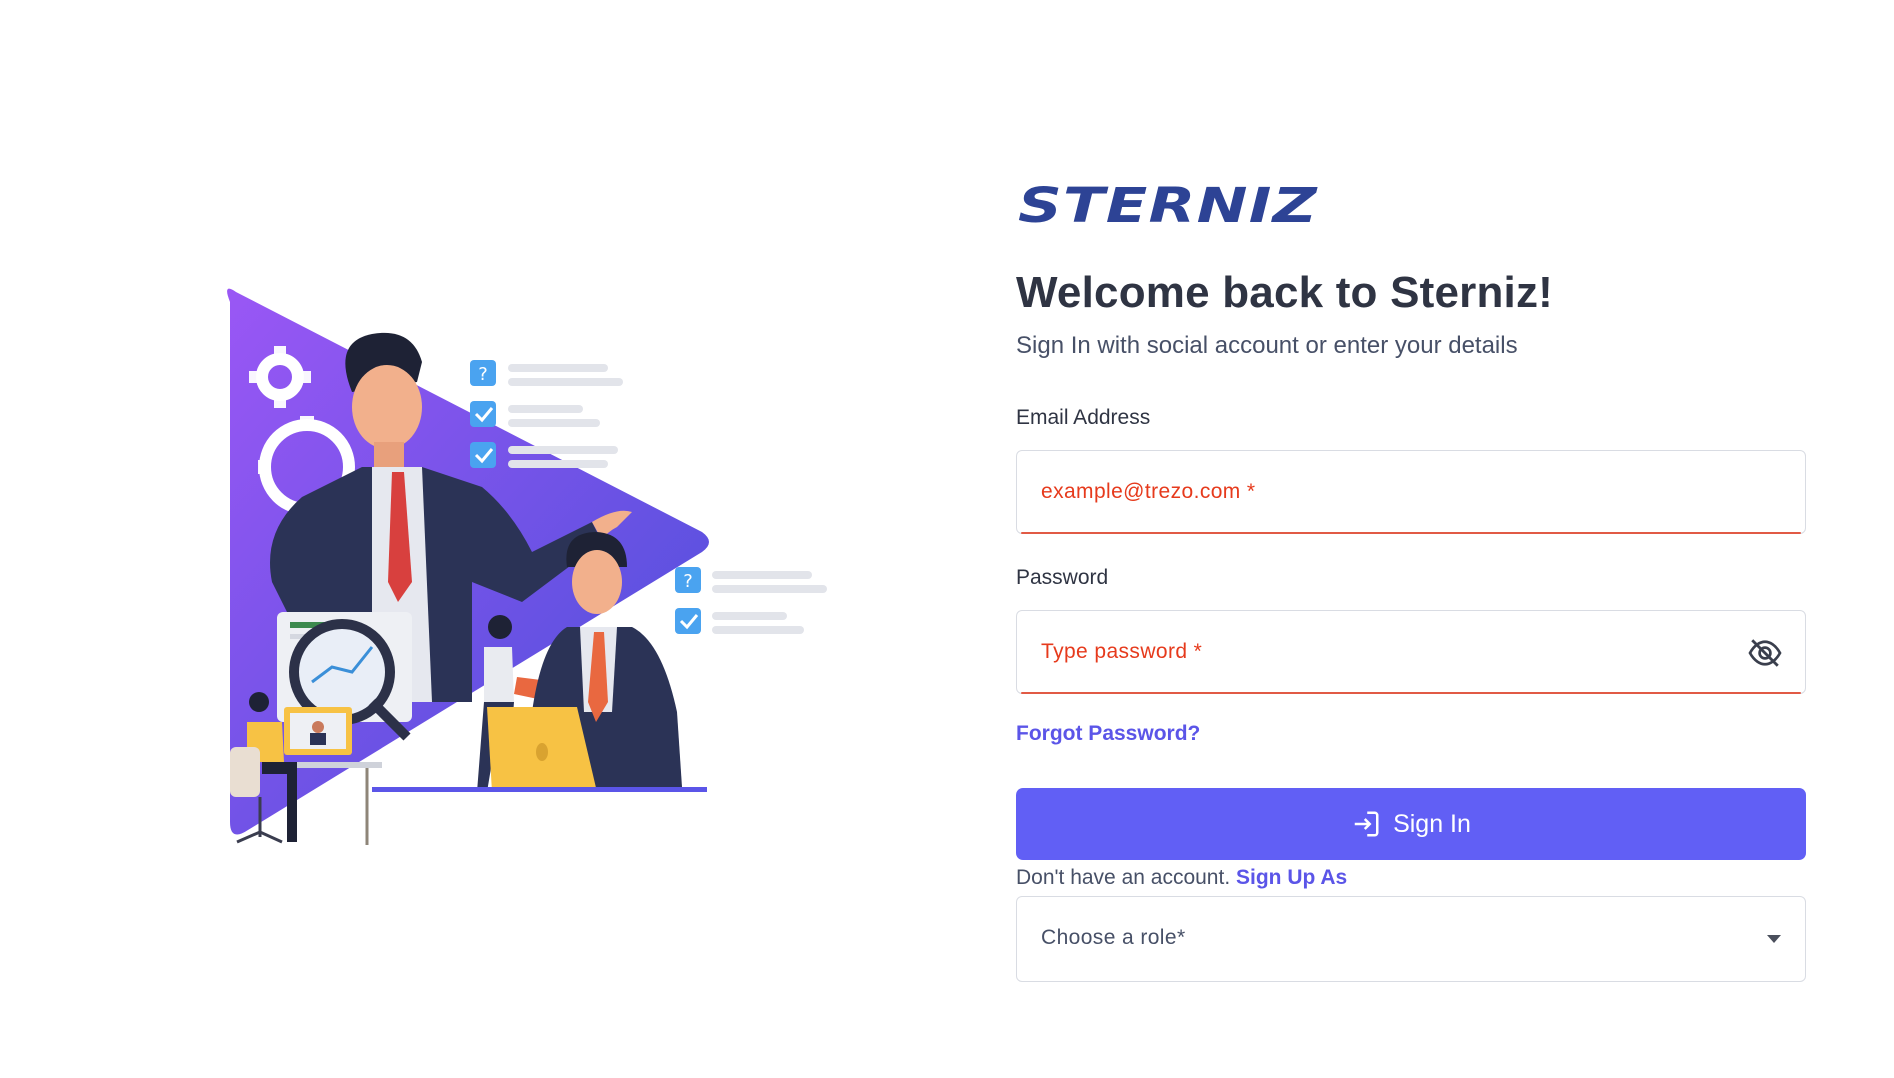  I want to click on eye-off-icon, so click(1765, 653).